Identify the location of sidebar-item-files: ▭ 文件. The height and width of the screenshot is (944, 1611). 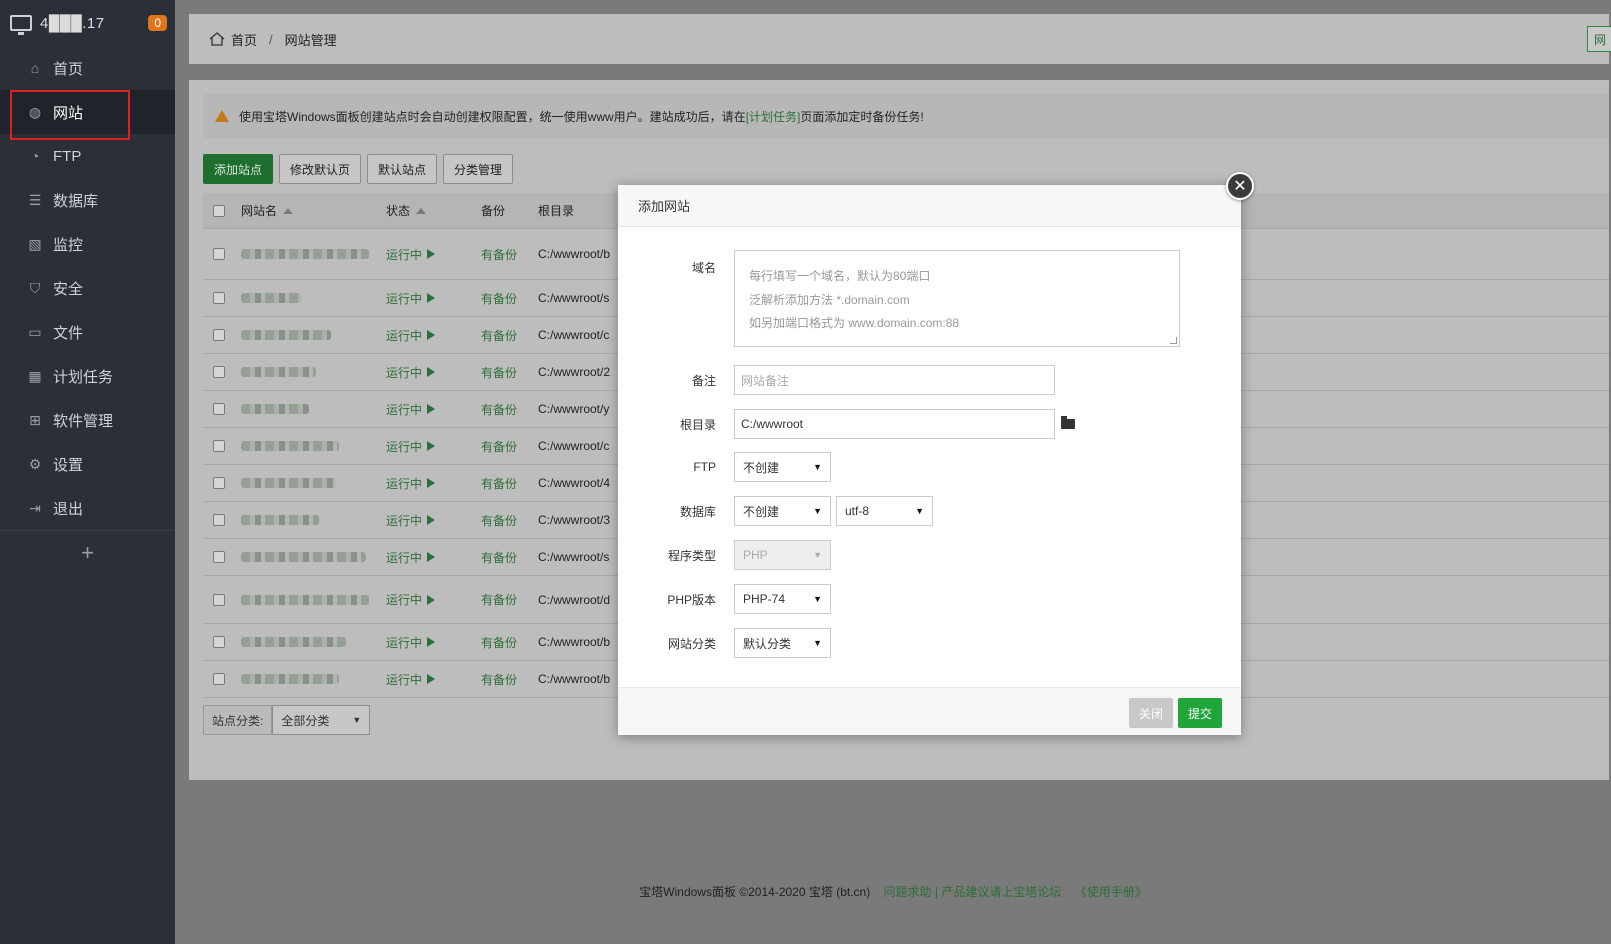
(87, 332).